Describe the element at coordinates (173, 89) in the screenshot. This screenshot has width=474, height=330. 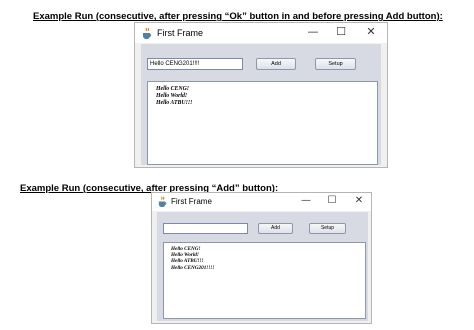
I see `list-item: Hello CENG!` at that location.